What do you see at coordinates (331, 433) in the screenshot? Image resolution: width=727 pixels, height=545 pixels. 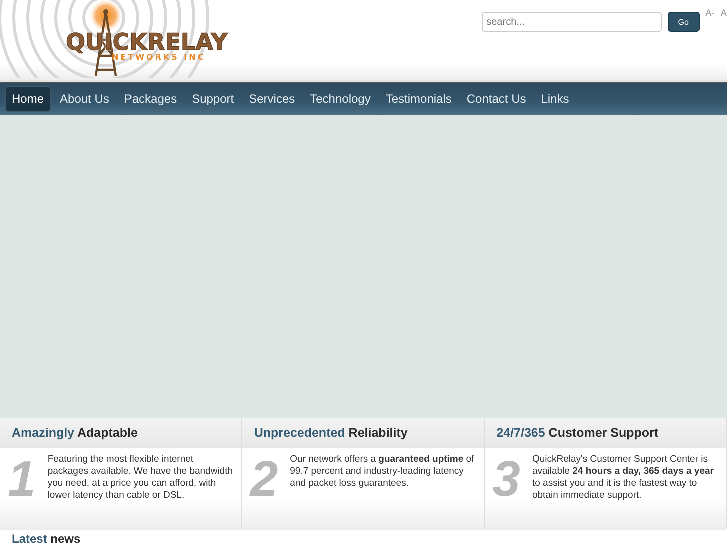 I see `feature-heading: Unprecedented Reliability` at bounding box center [331, 433].